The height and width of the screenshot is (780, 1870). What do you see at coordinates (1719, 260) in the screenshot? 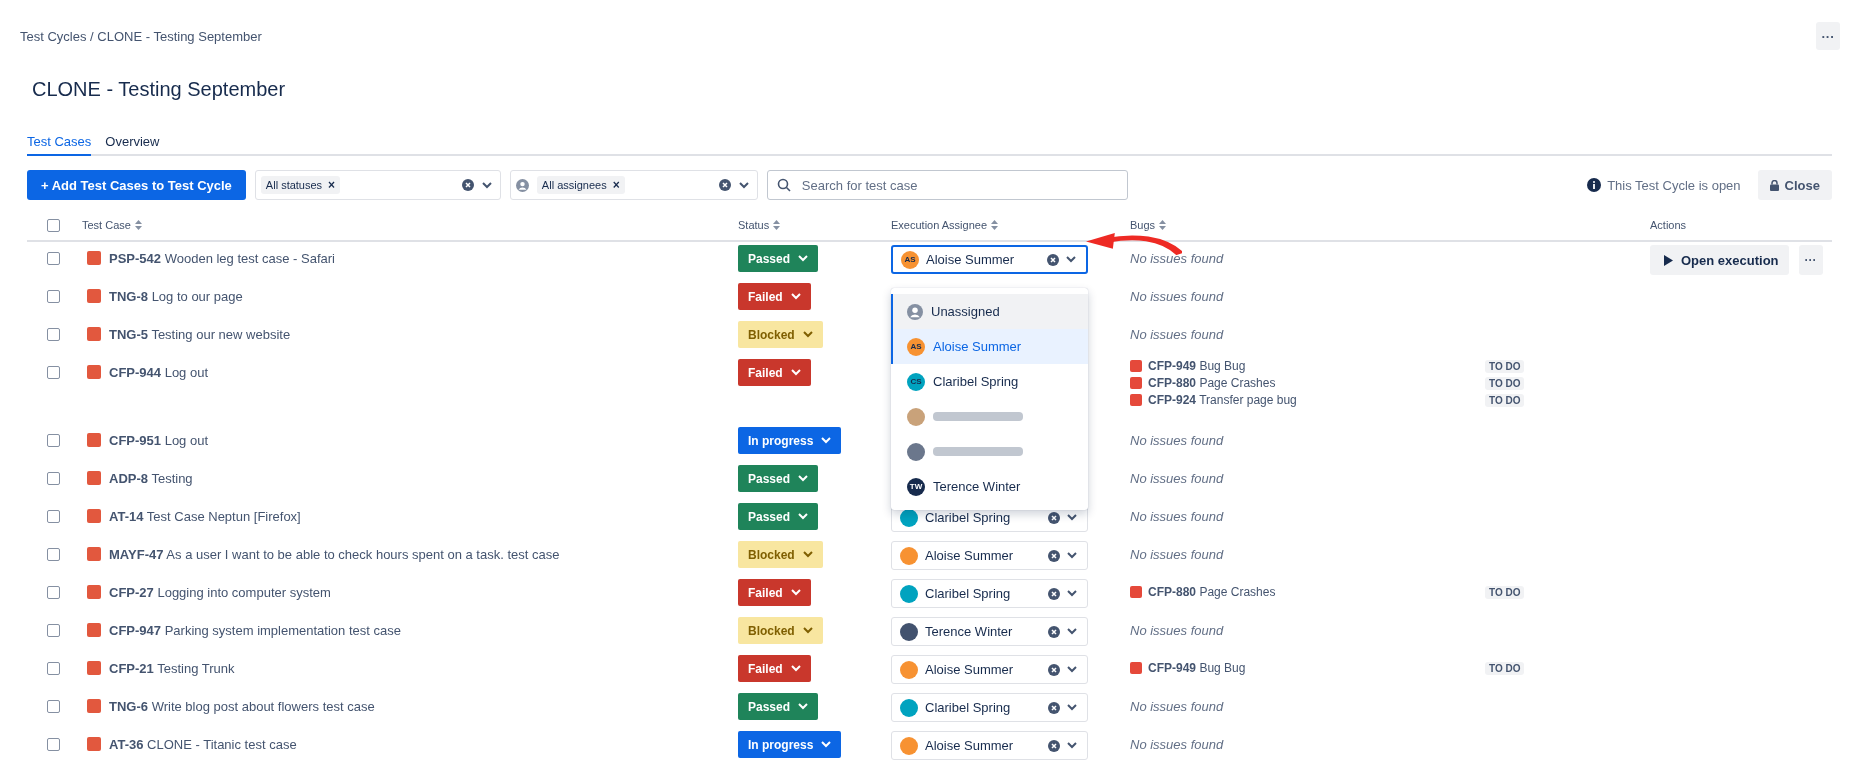
I see `open-execution-button: Open execution` at bounding box center [1719, 260].